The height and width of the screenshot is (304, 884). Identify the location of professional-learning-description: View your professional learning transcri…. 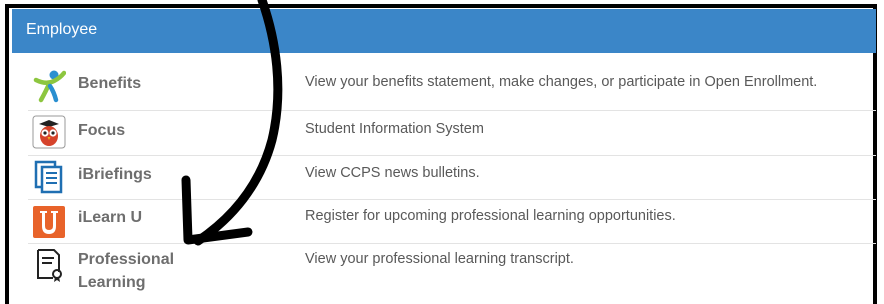
(439, 259).